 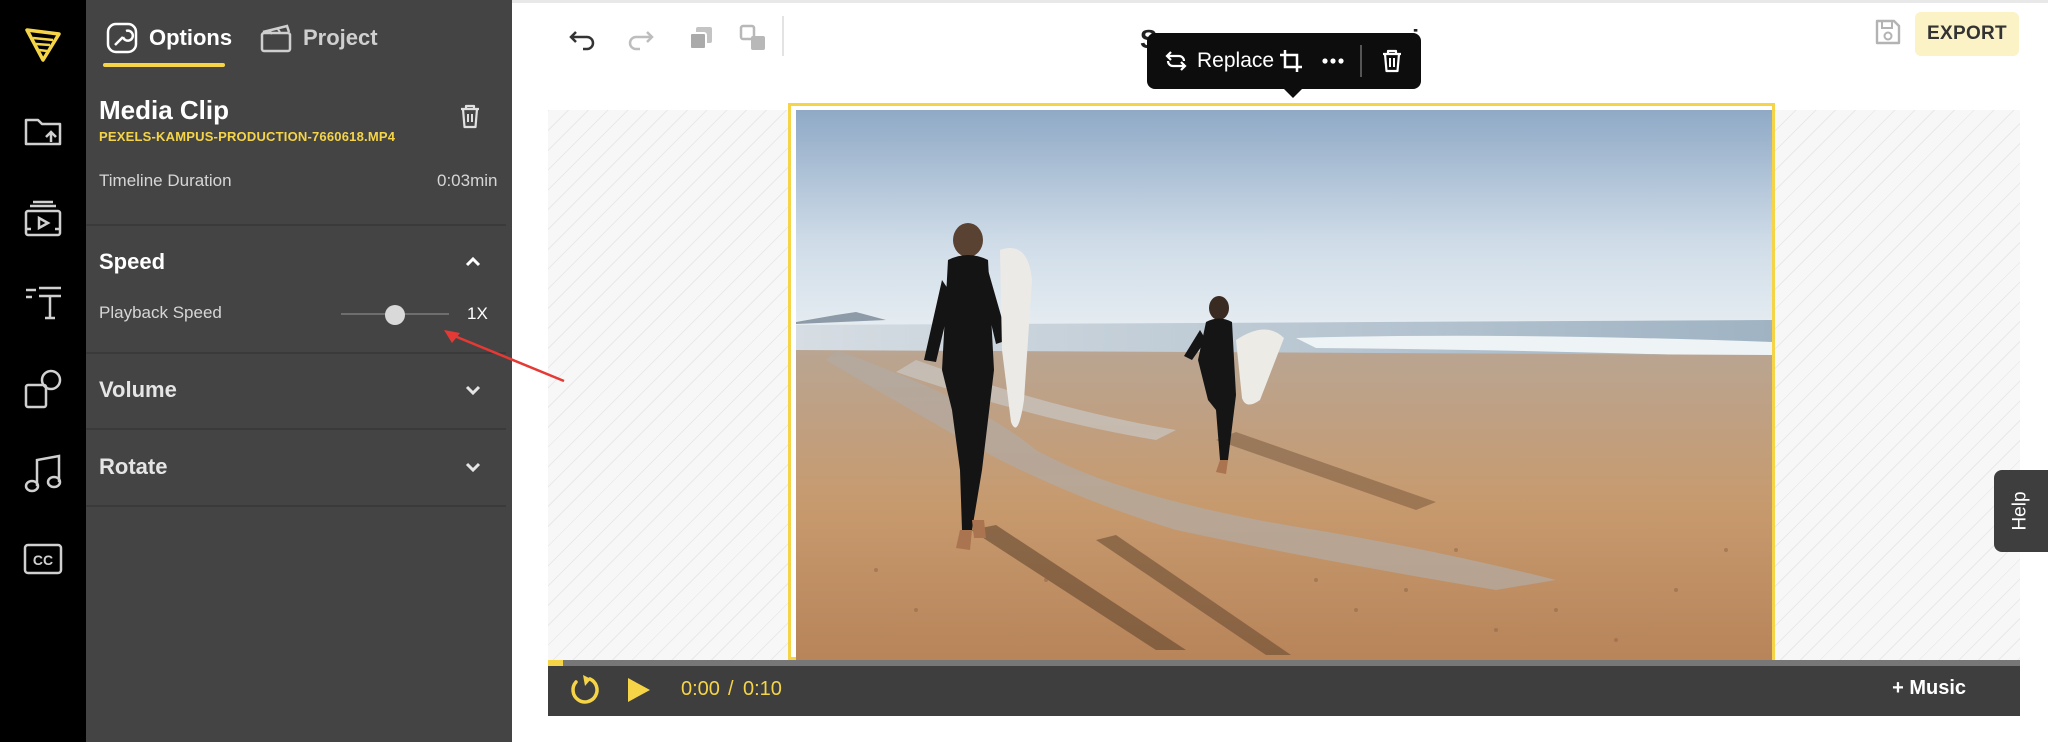 What do you see at coordinates (473, 467) in the screenshot?
I see `chevron-down-icon` at bounding box center [473, 467].